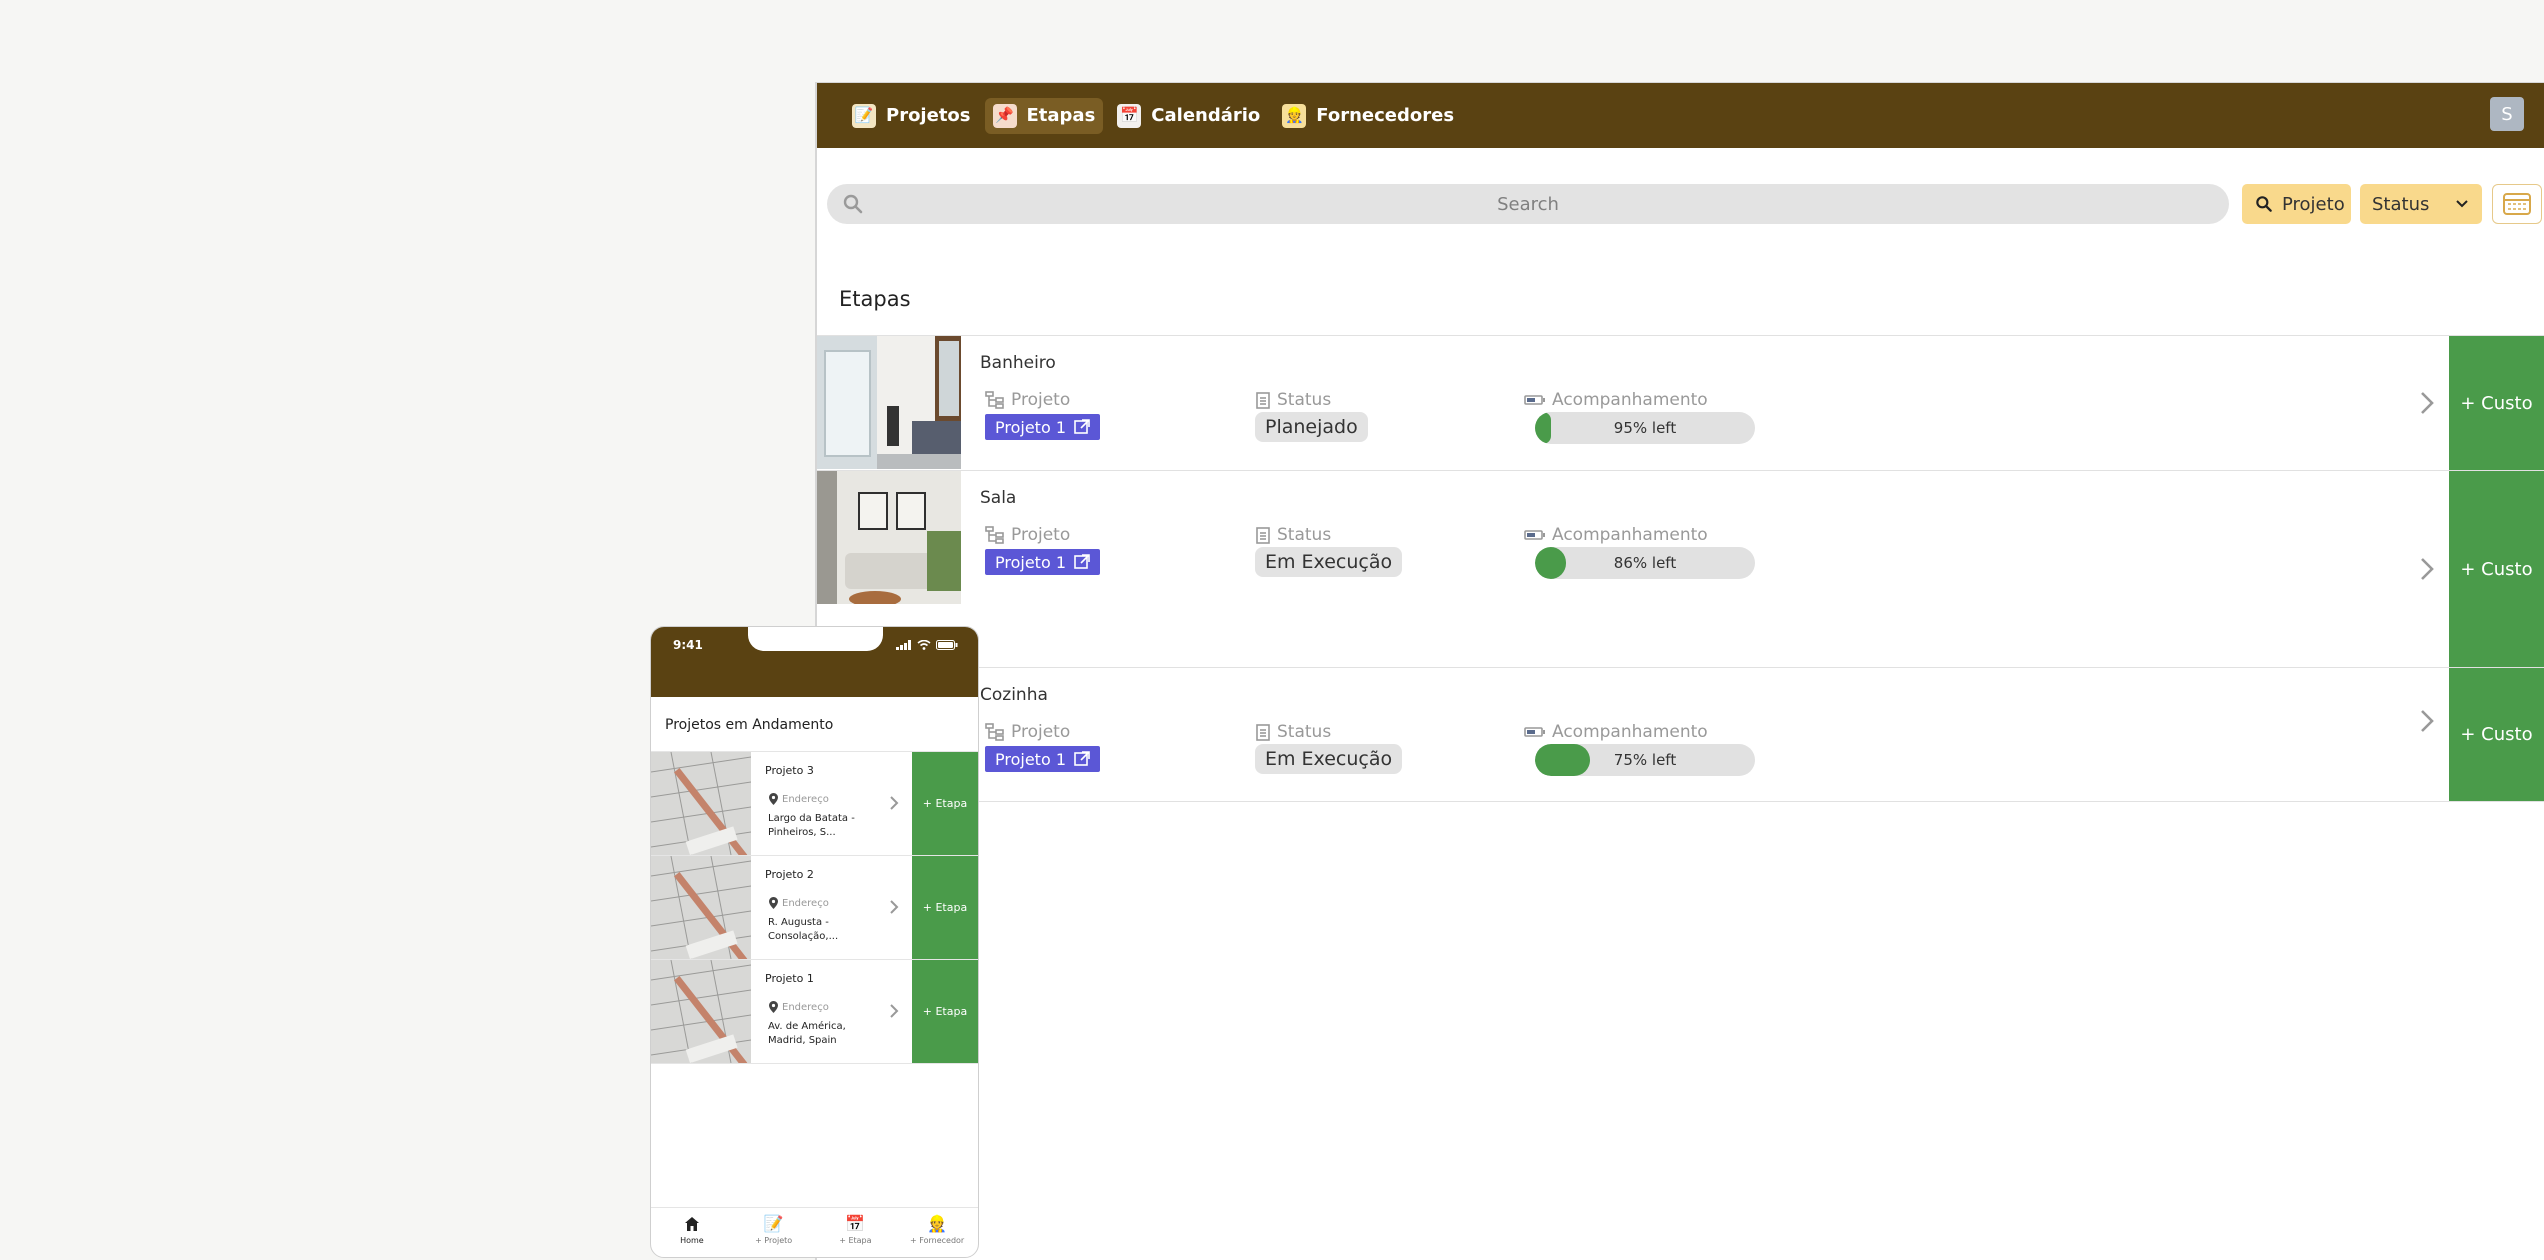 The height and width of the screenshot is (1260, 2544). Describe the element at coordinates (701, 1011) in the screenshot. I see `project-thumbnail` at that location.